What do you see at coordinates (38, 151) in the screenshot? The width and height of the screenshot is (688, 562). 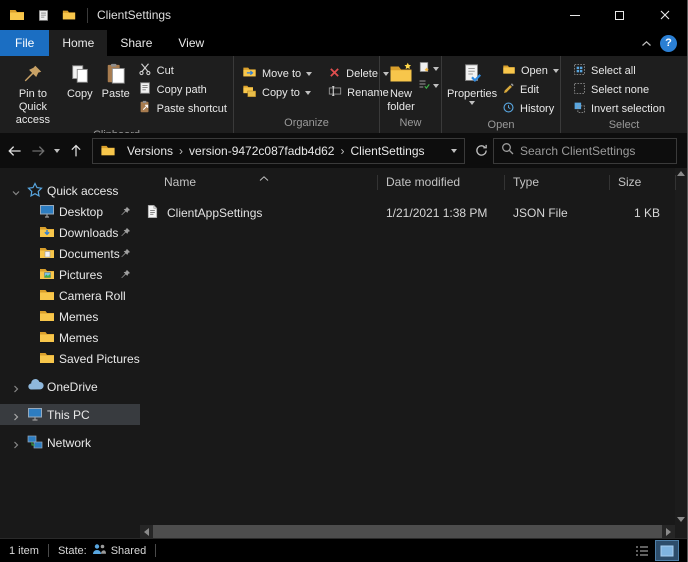 I see `forward-button` at bounding box center [38, 151].